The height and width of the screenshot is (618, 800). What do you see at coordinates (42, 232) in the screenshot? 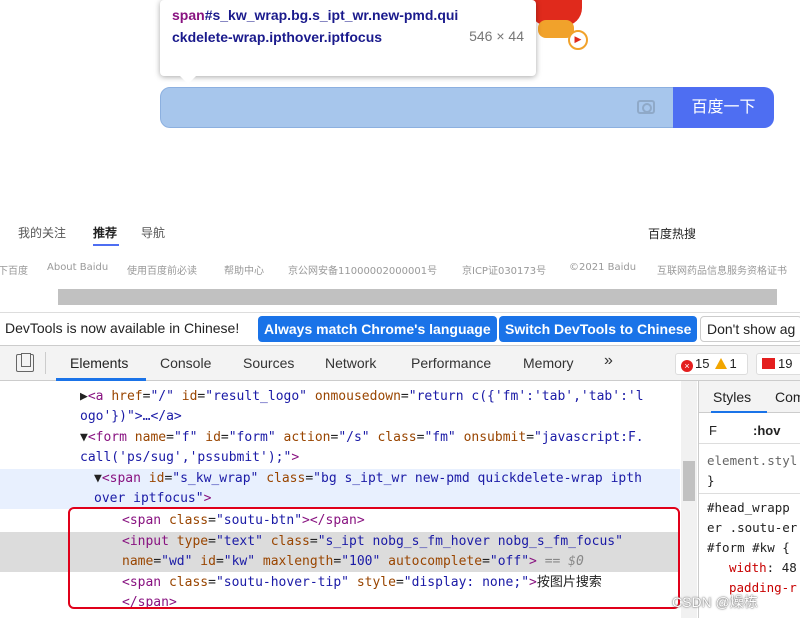
I see `tab-my-follow: 我的关注` at bounding box center [42, 232].